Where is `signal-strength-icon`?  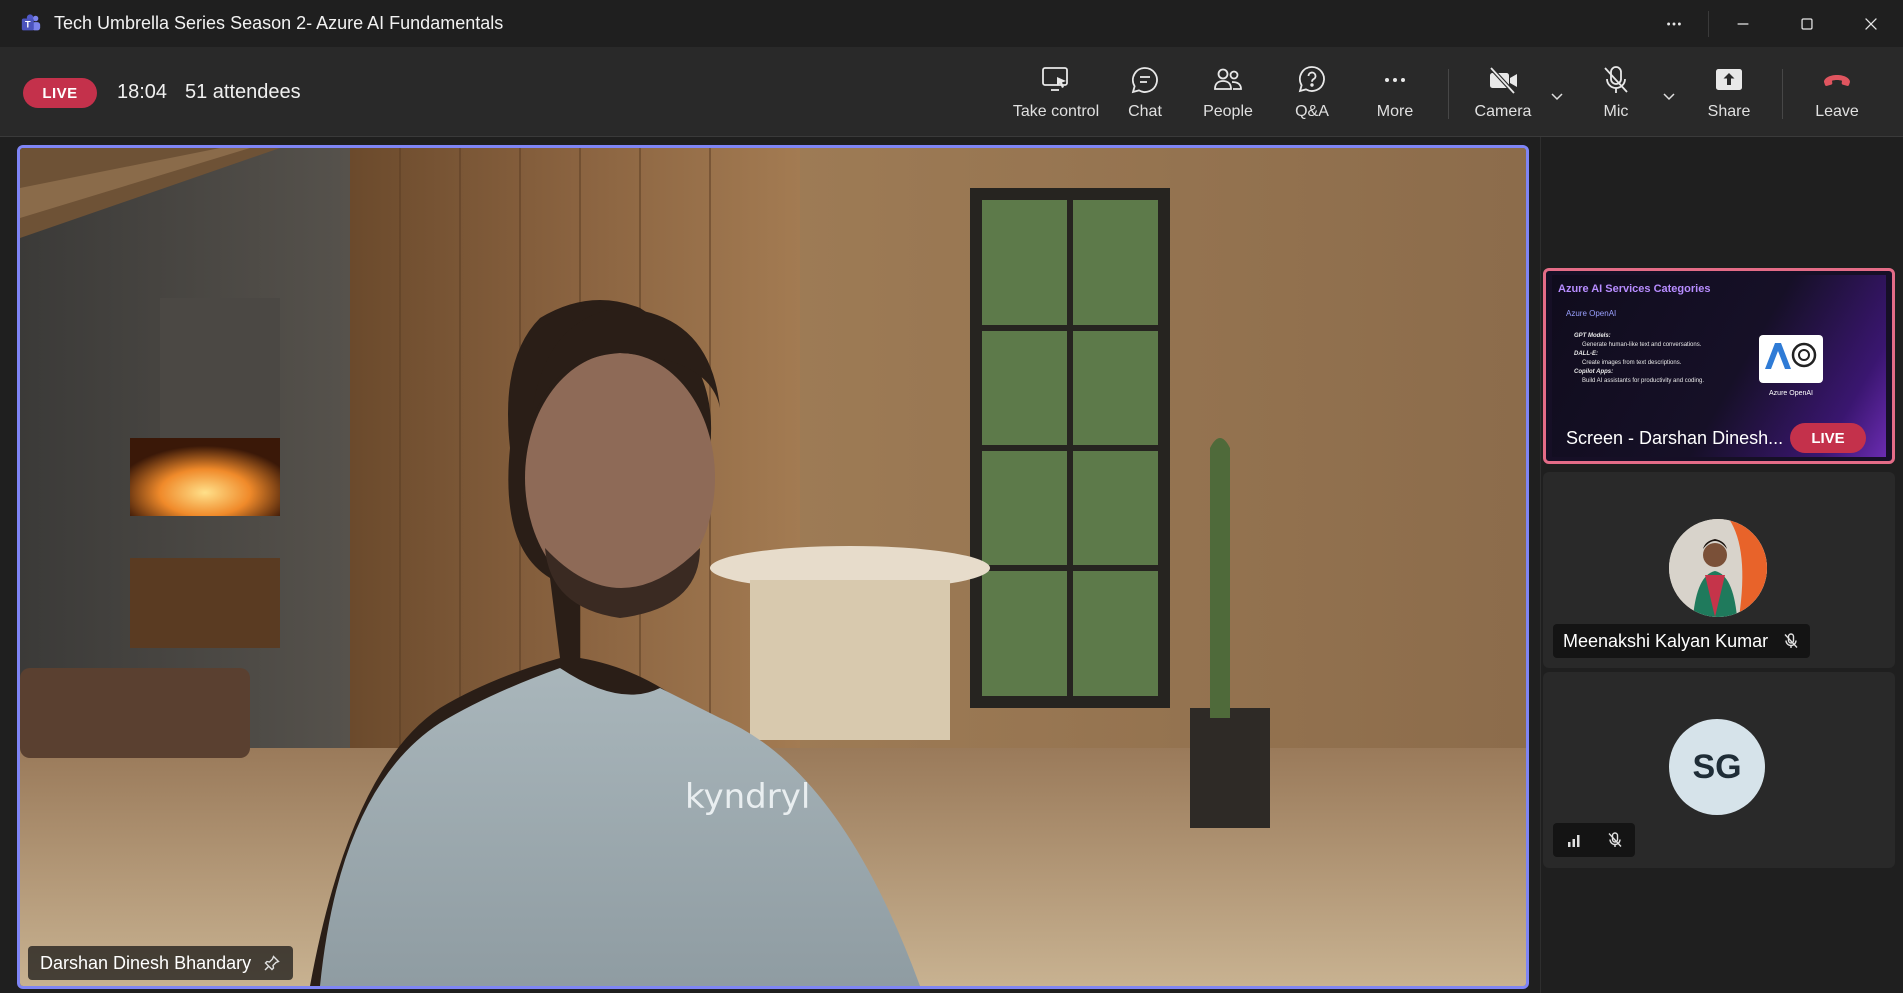
signal-strength-icon is located at coordinates (1573, 841).